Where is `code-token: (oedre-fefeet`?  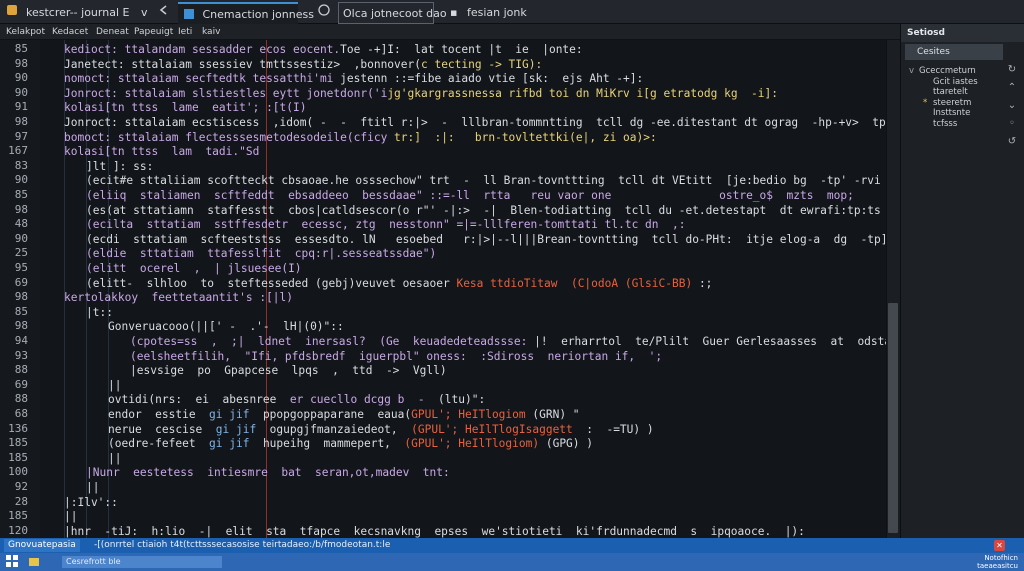 code-token: (oedre-fefeet is located at coordinates (159, 444).